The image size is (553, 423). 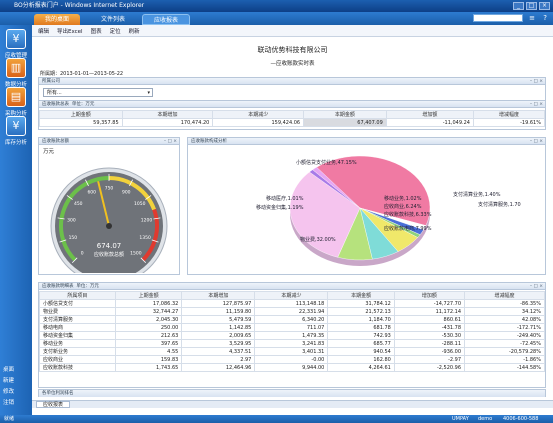 I want to click on maximize-button: □, so click(x=531, y=6).